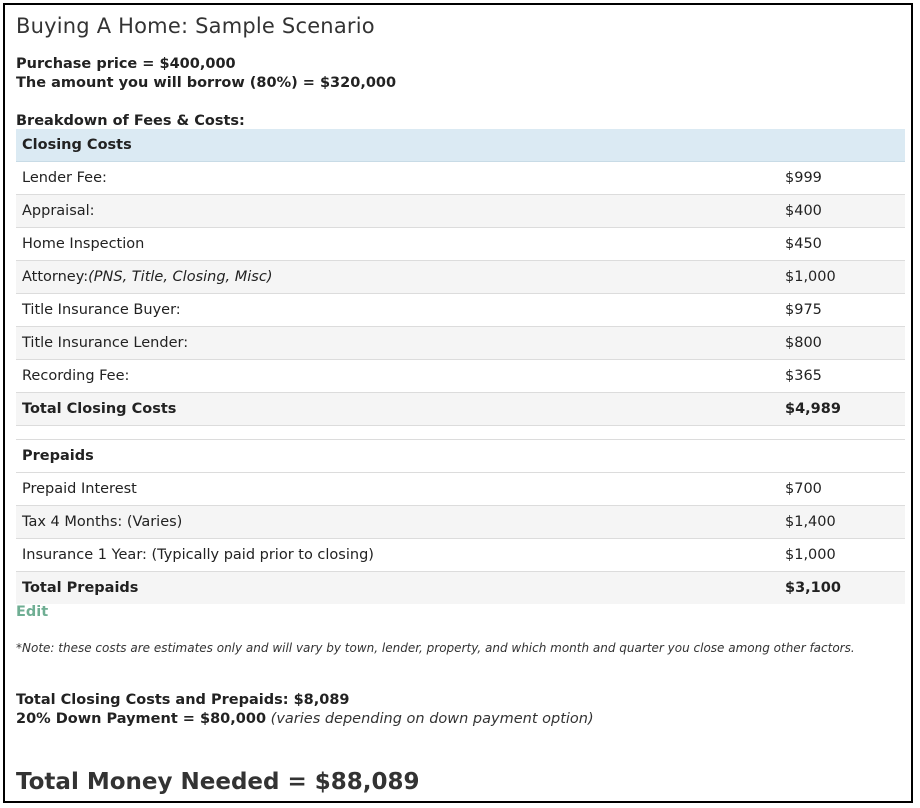  I want to click on closing-costs-header-row: Closing Costs, so click(460, 145).